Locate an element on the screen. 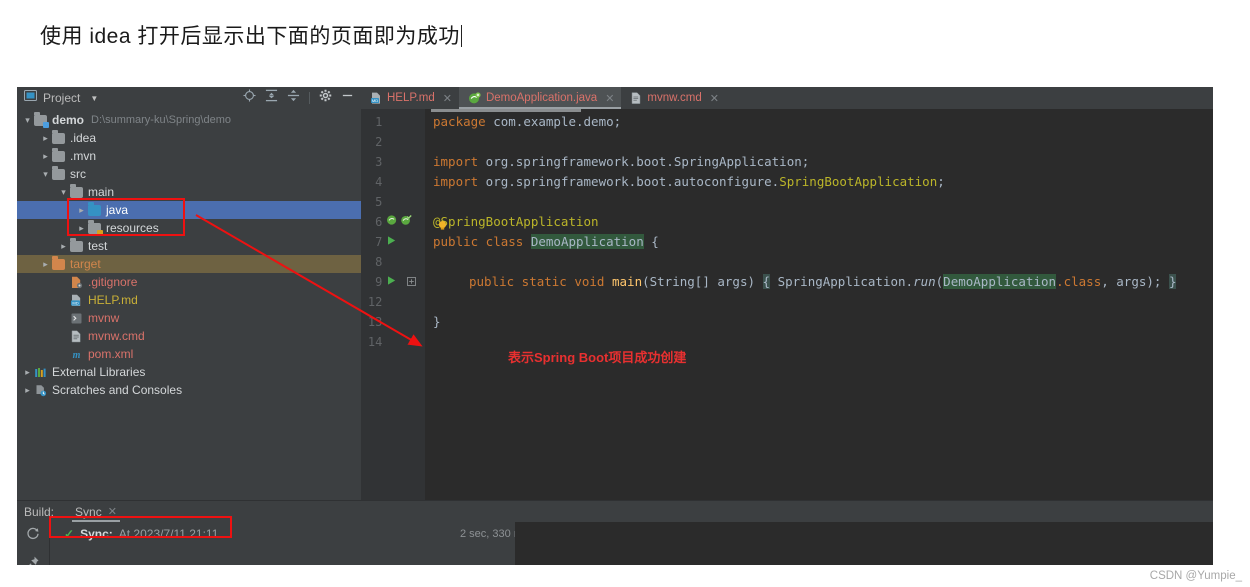  intention-bulb-icon is located at coordinates (442, 227).